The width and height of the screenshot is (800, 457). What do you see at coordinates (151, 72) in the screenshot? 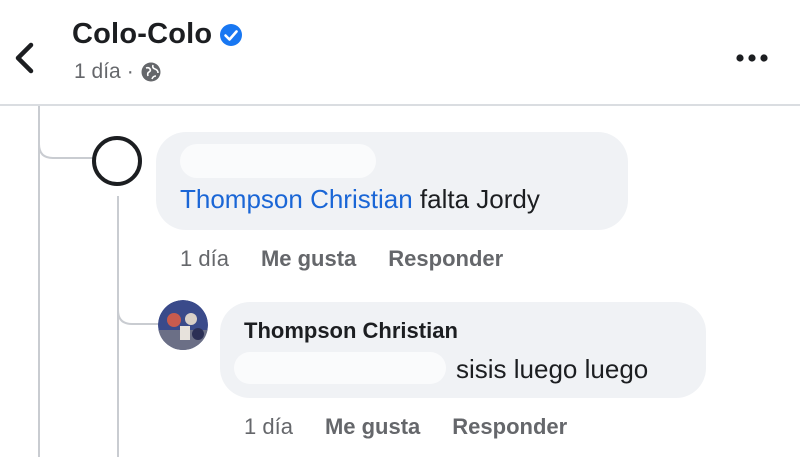
I see `globe-icon` at bounding box center [151, 72].